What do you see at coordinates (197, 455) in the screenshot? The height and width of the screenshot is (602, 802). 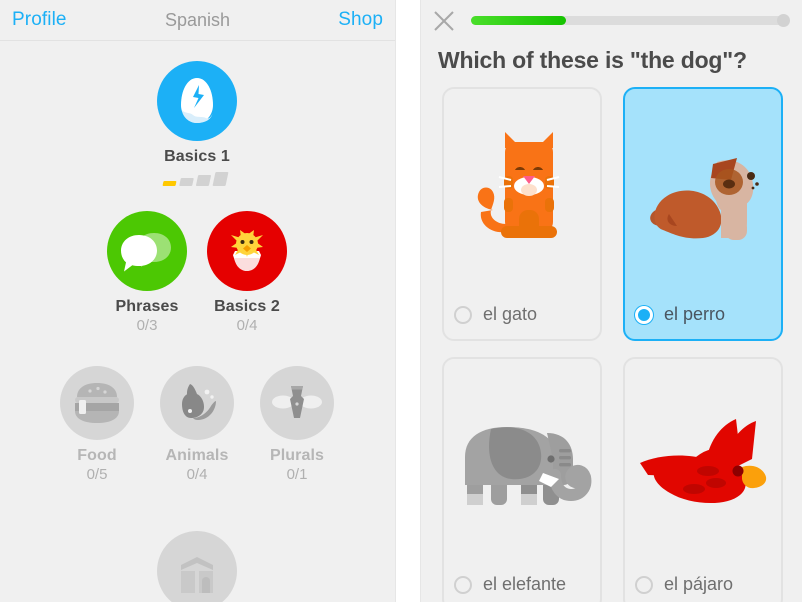 I see `skill-label: Animals` at bounding box center [197, 455].